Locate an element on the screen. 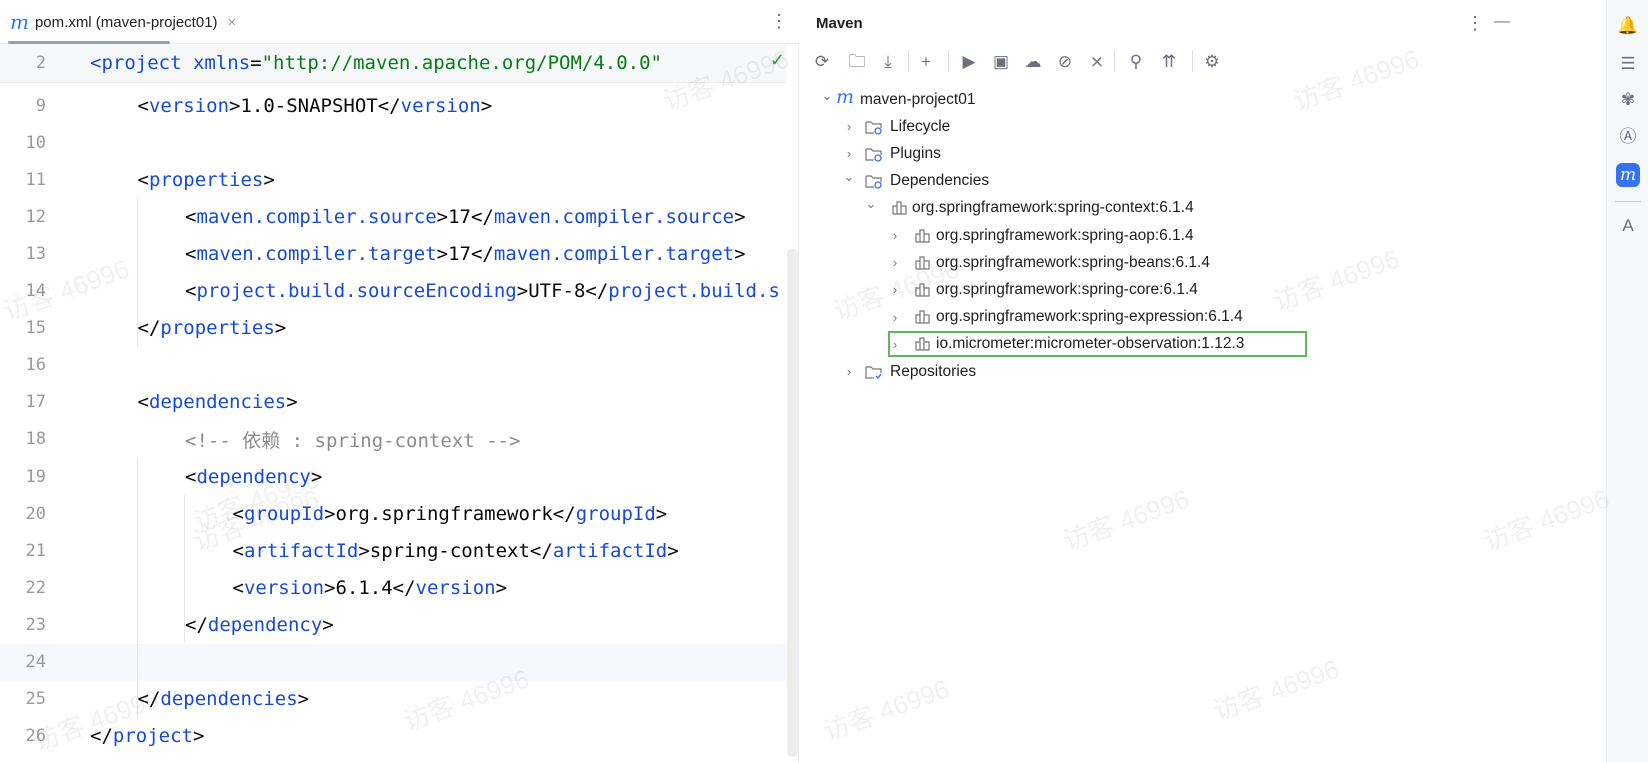 Image resolution: width=1648 pixels, height=762 pixels. line-code: </dependencies> is located at coordinates (224, 699).